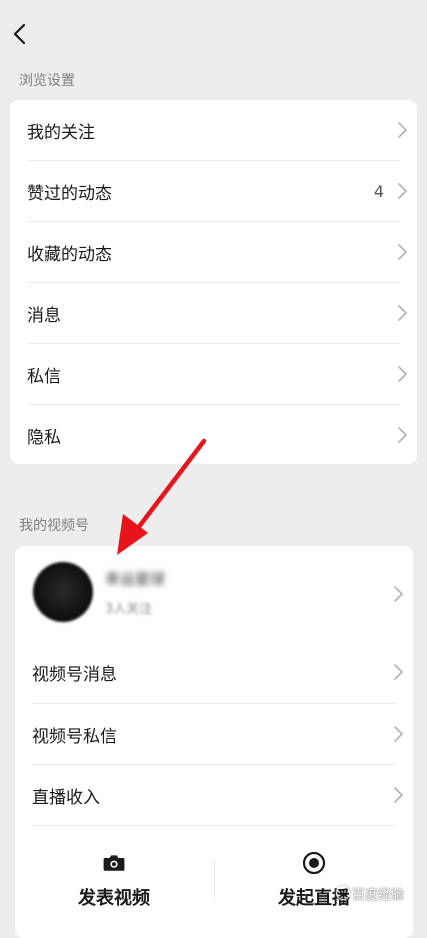 This screenshot has height=938, width=427. What do you see at coordinates (214, 825) in the screenshot?
I see `divider` at bounding box center [214, 825].